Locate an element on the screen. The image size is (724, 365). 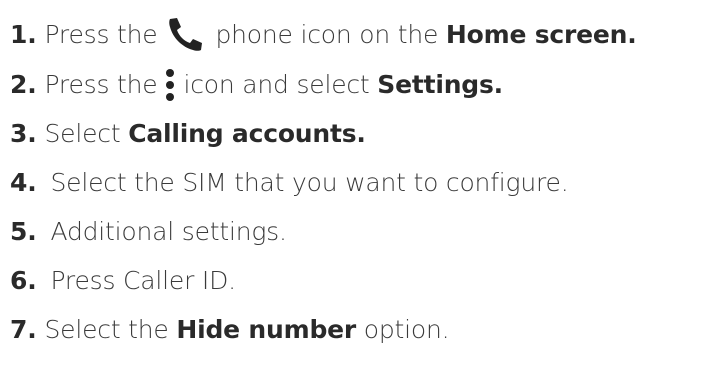
step-number: 6. is located at coordinates (23, 280).